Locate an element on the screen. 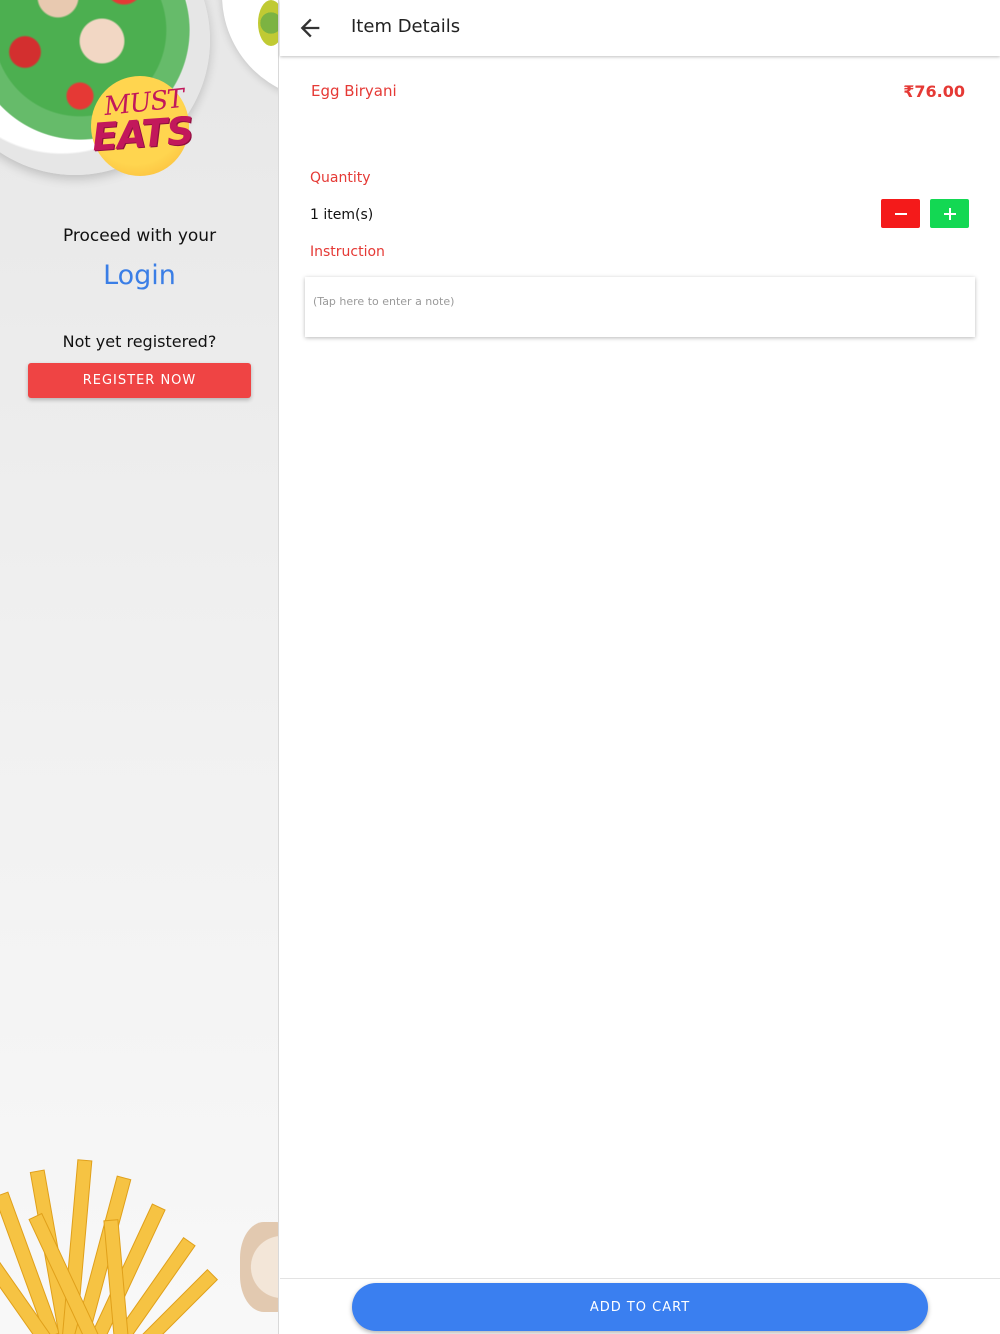 The image size is (1000, 1334). plus-icon is located at coordinates (949, 213).